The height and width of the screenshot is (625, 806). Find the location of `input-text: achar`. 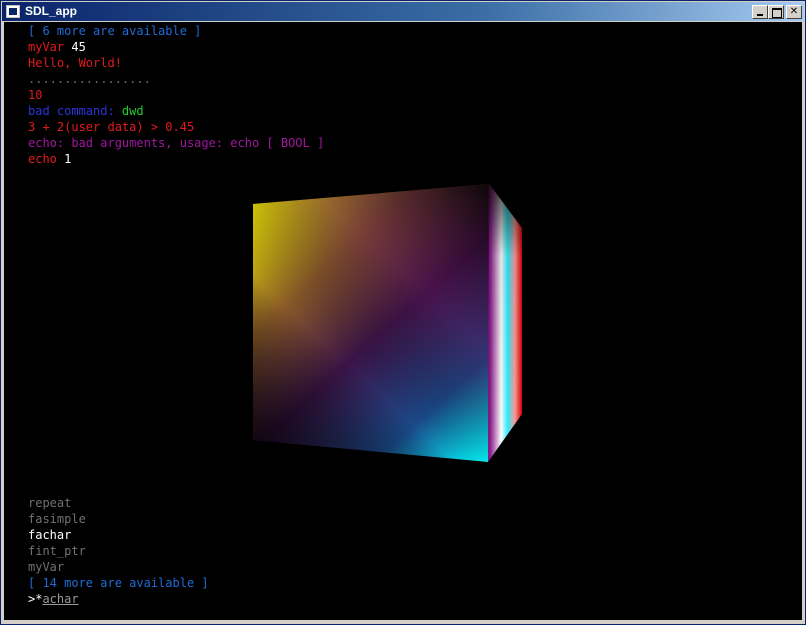

input-text: achar is located at coordinates (60, 599).